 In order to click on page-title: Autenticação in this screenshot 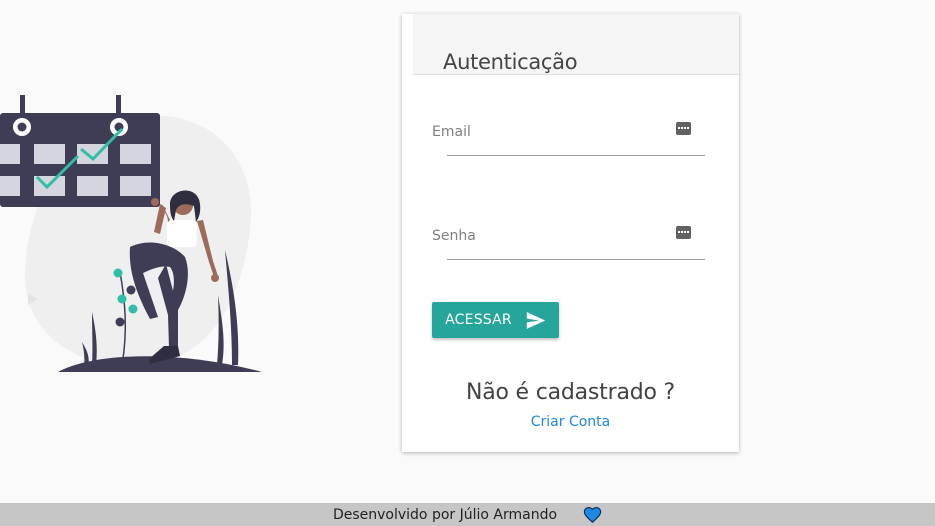, I will do `click(510, 62)`.